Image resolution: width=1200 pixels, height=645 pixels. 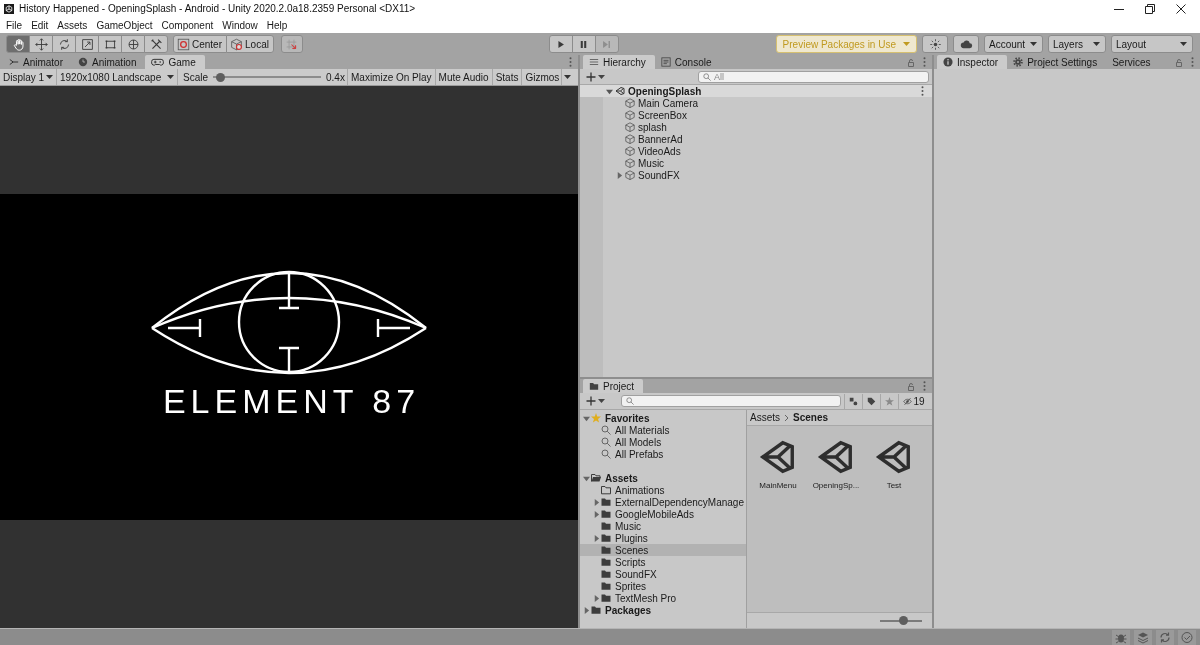 I want to click on tree-item: GoogleMobileAds, so click(x=663, y=514).